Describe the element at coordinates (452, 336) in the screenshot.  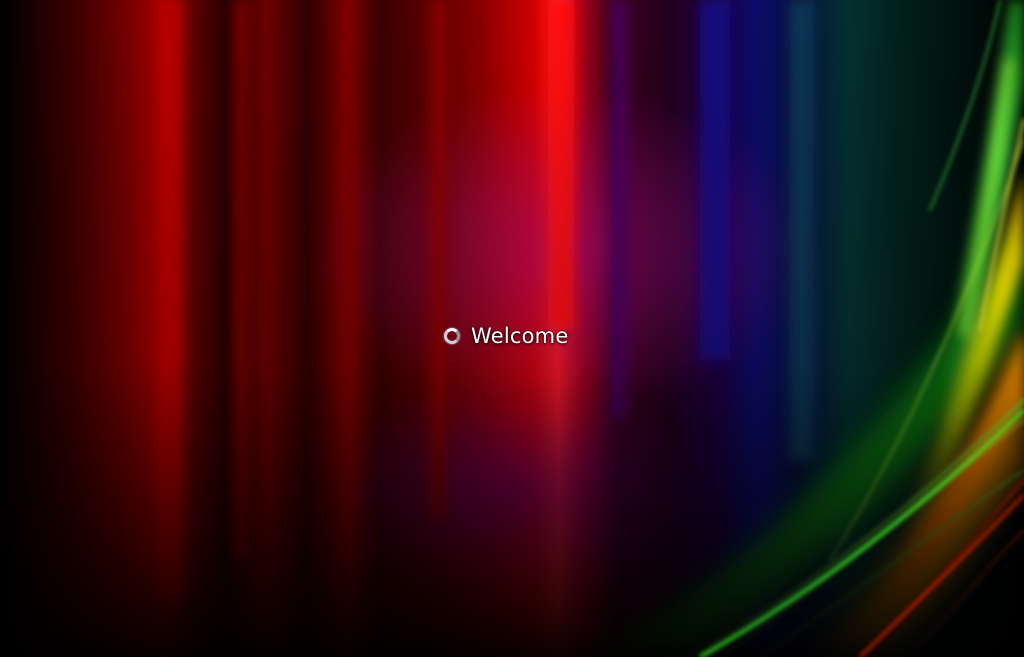
I see `busy-spinner-icon` at that location.